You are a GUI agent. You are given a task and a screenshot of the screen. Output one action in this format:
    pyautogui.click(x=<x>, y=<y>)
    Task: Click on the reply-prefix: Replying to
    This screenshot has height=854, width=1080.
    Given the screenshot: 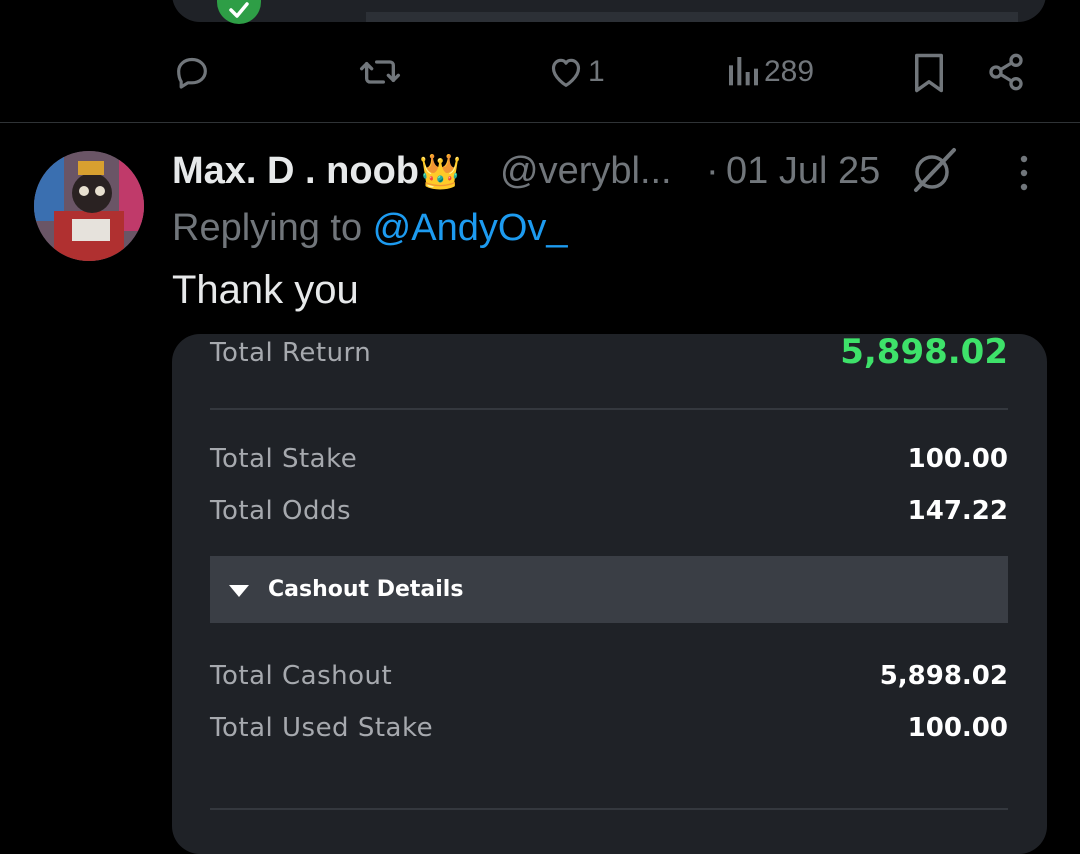 What is the action you would take?
    pyautogui.click(x=272, y=228)
    